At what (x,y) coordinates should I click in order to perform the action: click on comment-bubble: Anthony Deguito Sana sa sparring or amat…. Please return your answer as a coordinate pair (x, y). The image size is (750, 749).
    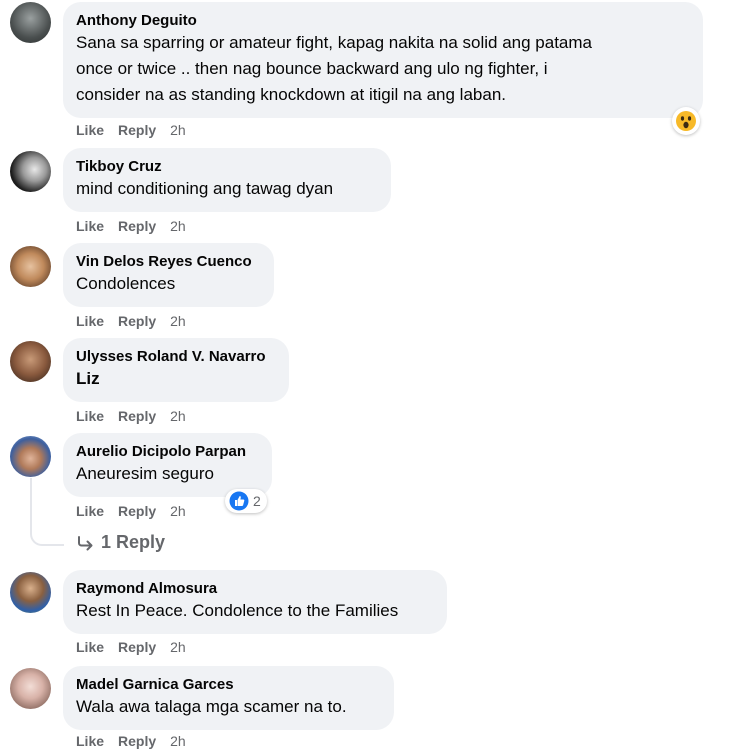
    Looking at the image, I should click on (383, 60).